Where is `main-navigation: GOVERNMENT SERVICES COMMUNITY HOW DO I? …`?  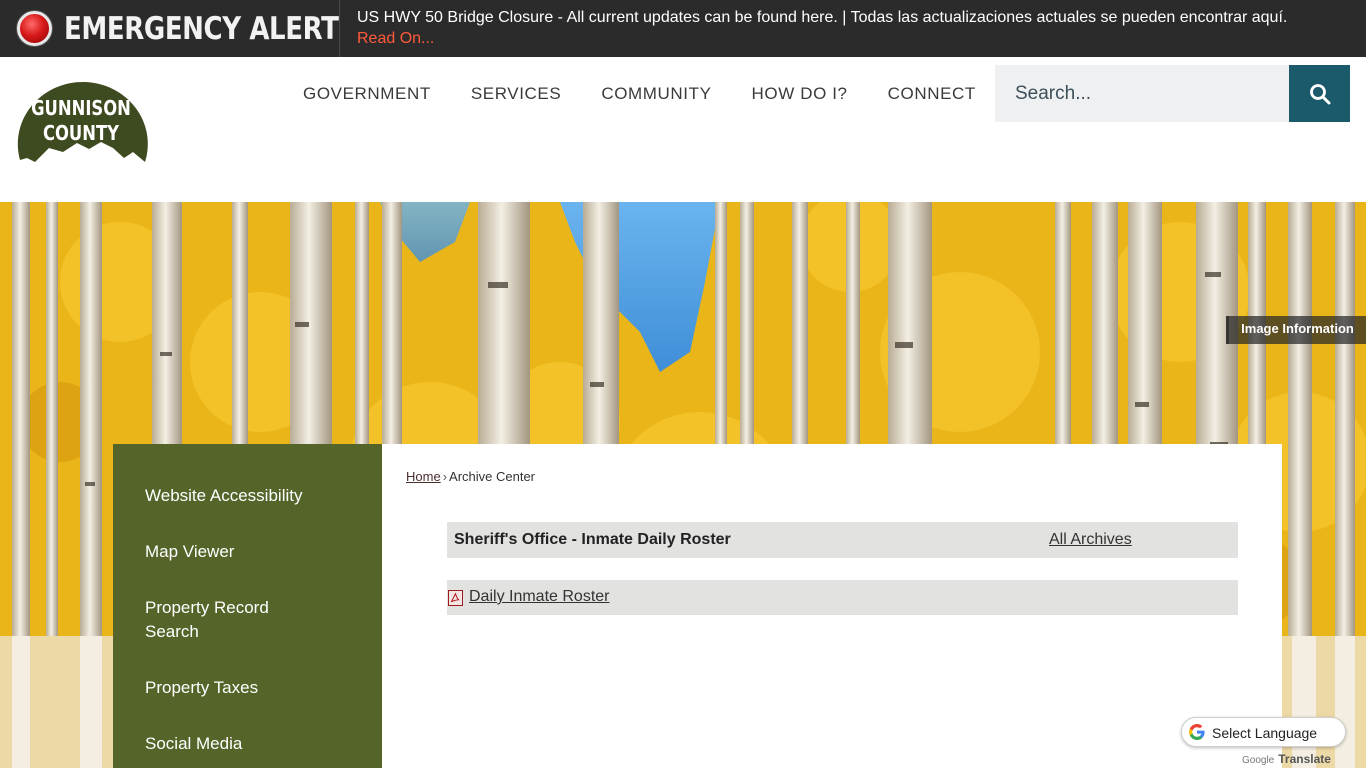 main-navigation: GOVERNMENT SERVICES COMMUNITY HOW DO I? … is located at coordinates (639, 94).